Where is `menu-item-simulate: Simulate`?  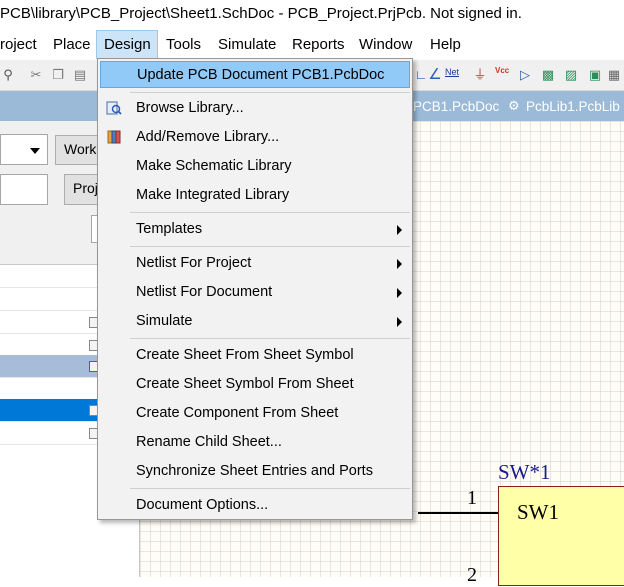 menu-item-simulate: Simulate is located at coordinates (255, 321).